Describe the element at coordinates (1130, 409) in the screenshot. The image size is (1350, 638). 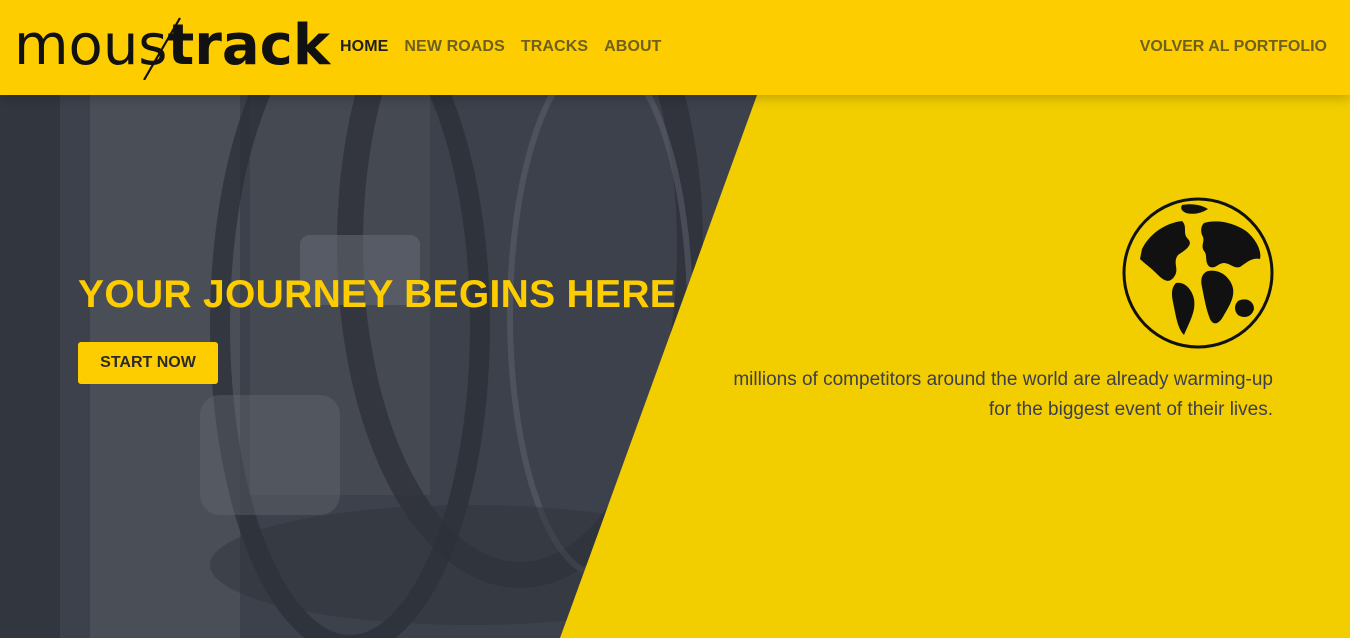
I see `tagline-line-2: for the biggest event of their lives.` at that location.